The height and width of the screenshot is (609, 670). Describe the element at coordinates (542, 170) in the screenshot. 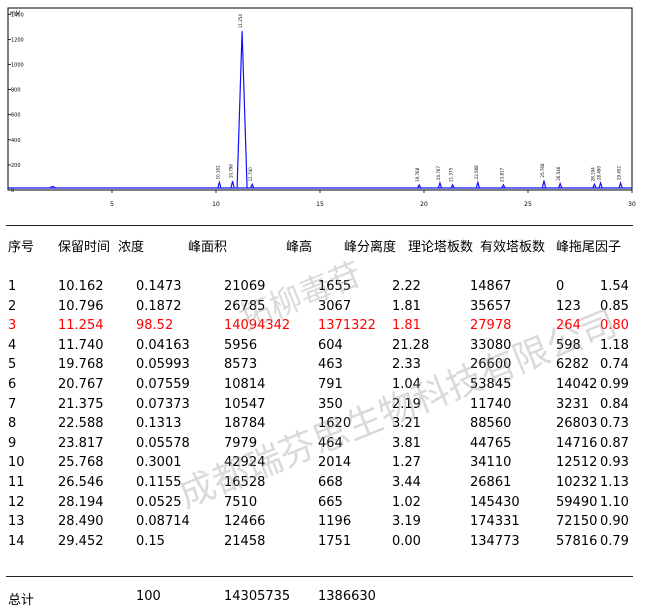

I see `peak-label: 25.768` at that location.